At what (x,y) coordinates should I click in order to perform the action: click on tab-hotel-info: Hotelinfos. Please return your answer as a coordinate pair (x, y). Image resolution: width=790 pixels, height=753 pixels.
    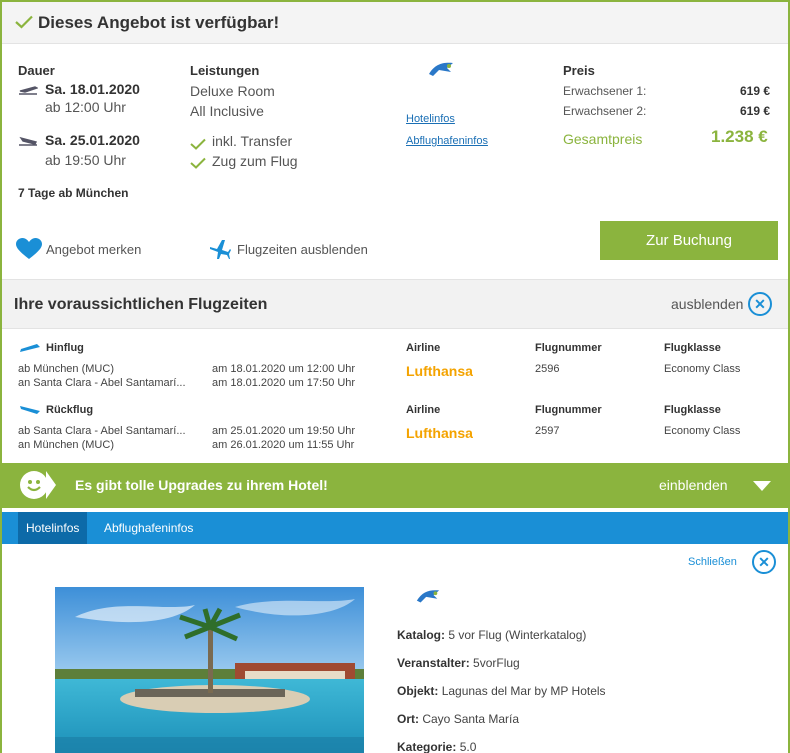
    Looking at the image, I should click on (53, 528).